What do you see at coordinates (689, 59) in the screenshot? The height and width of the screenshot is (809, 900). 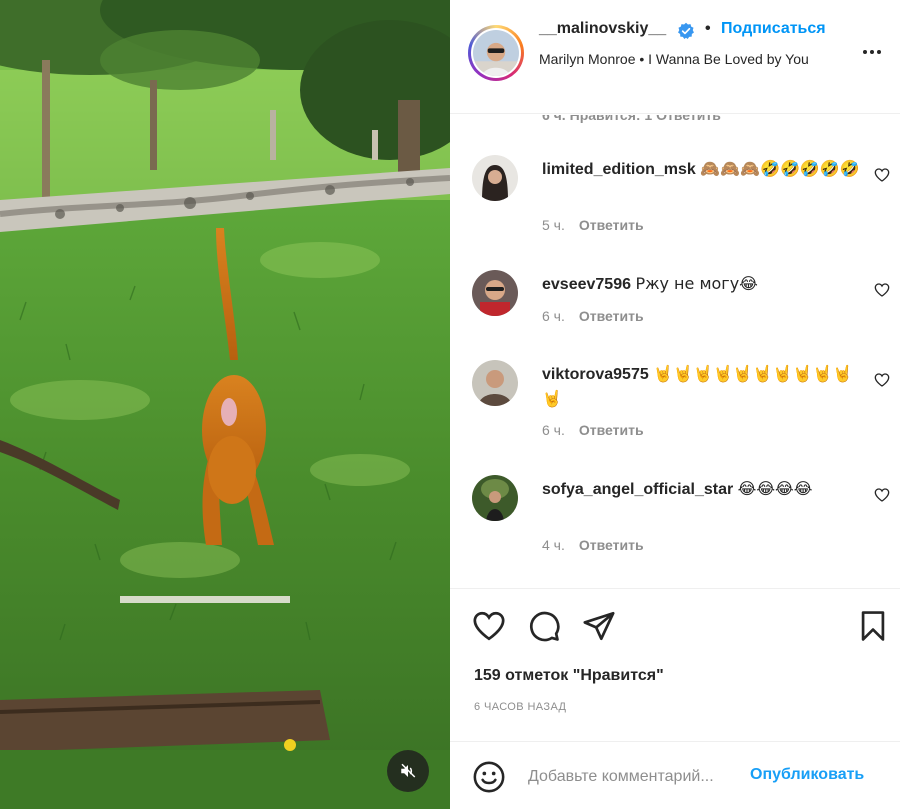 I see `audio-track-link: Marilyn Monroe • I Wanna Be Loved by You` at bounding box center [689, 59].